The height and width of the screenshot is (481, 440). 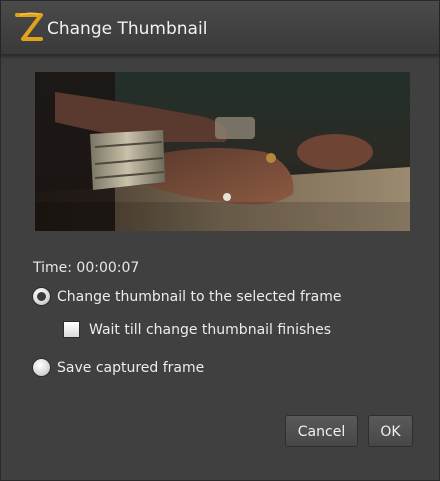 What do you see at coordinates (220, 28) in the screenshot?
I see `title-bar: Change Thumbnail` at bounding box center [220, 28].